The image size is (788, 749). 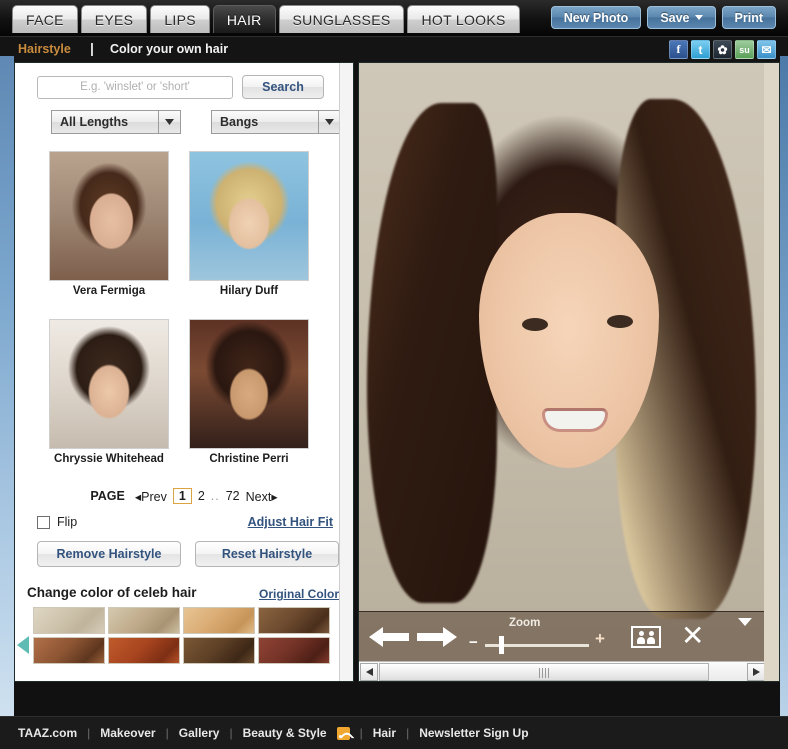 I want to click on save-button: Save, so click(x=681, y=17).